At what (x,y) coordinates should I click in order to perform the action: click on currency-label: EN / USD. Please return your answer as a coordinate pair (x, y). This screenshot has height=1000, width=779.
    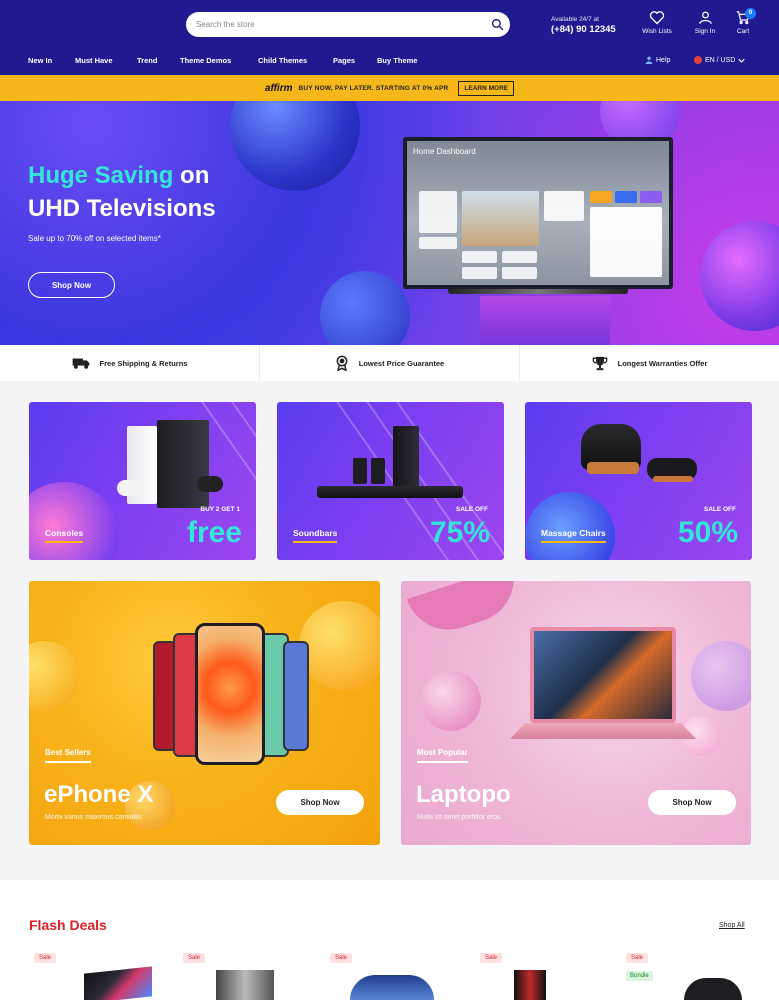
    Looking at the image, I should click on (720, 60).